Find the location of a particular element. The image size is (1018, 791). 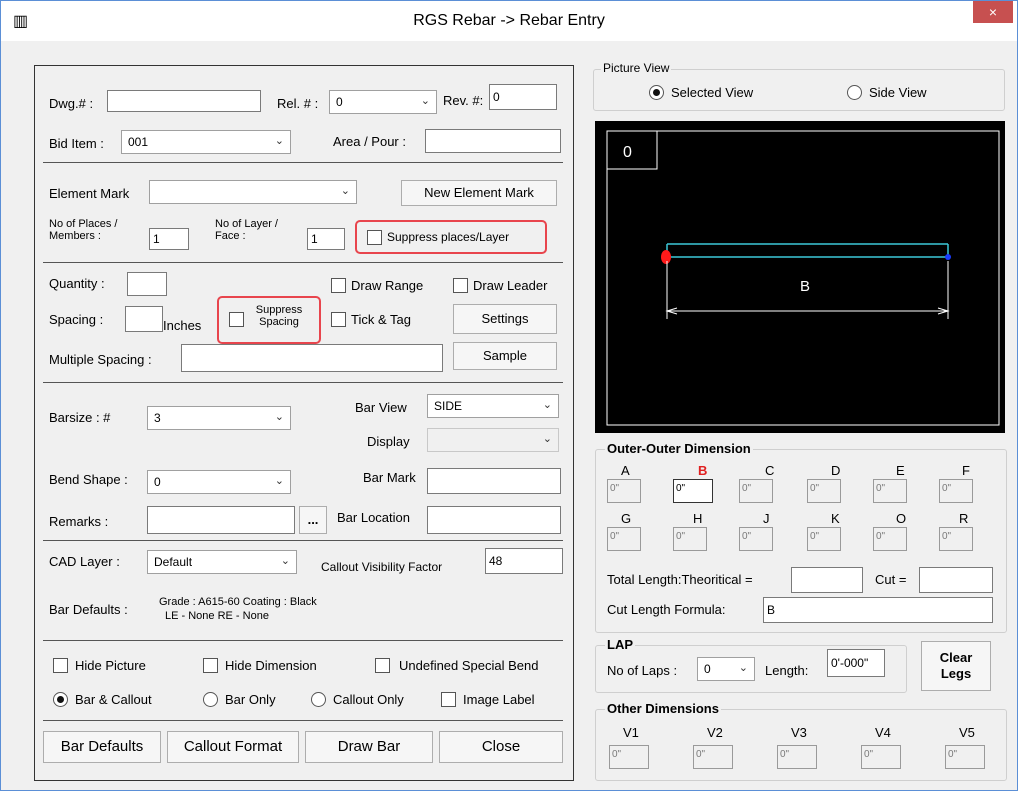

draw-range-checkbox is located at coordinates (338, 285).